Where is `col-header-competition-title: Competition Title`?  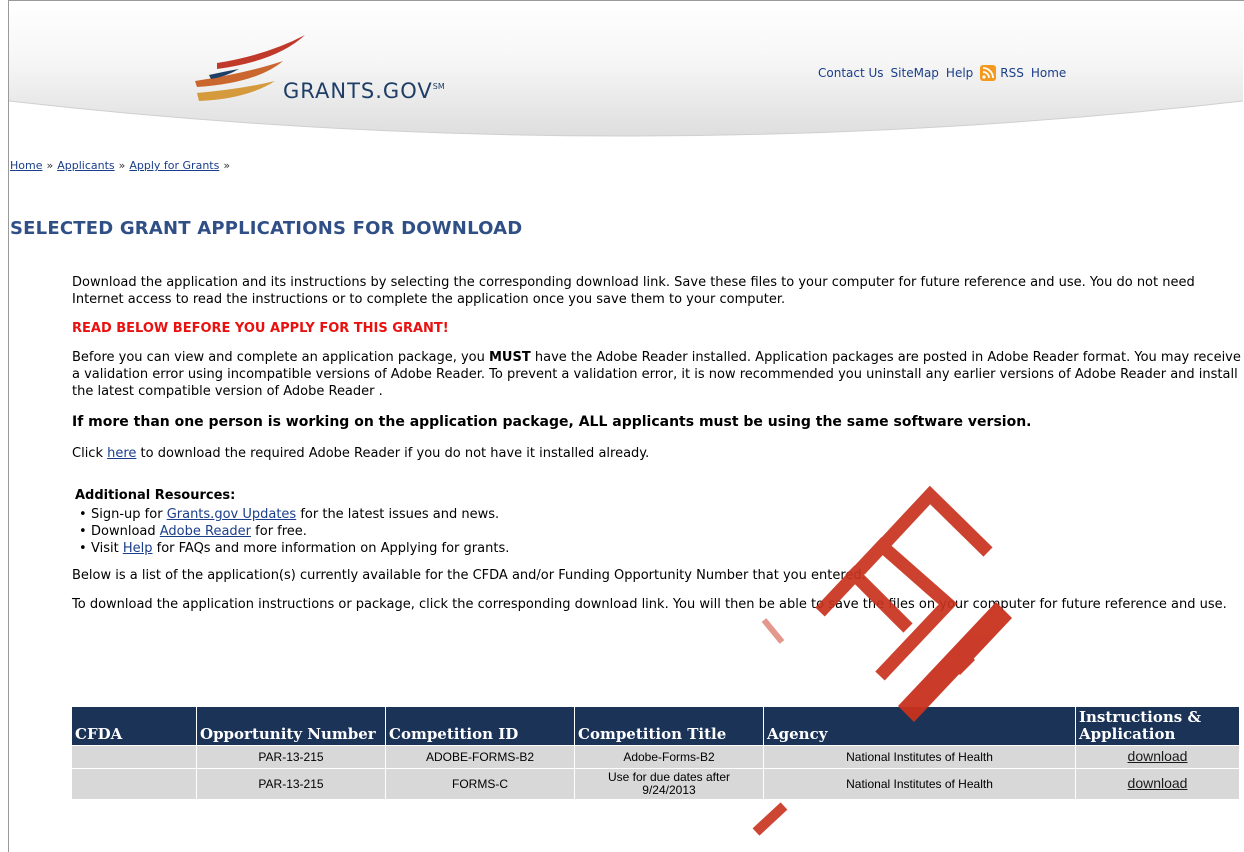
col-header-competition-title: Competition Title is located at coordinates (669, 726).